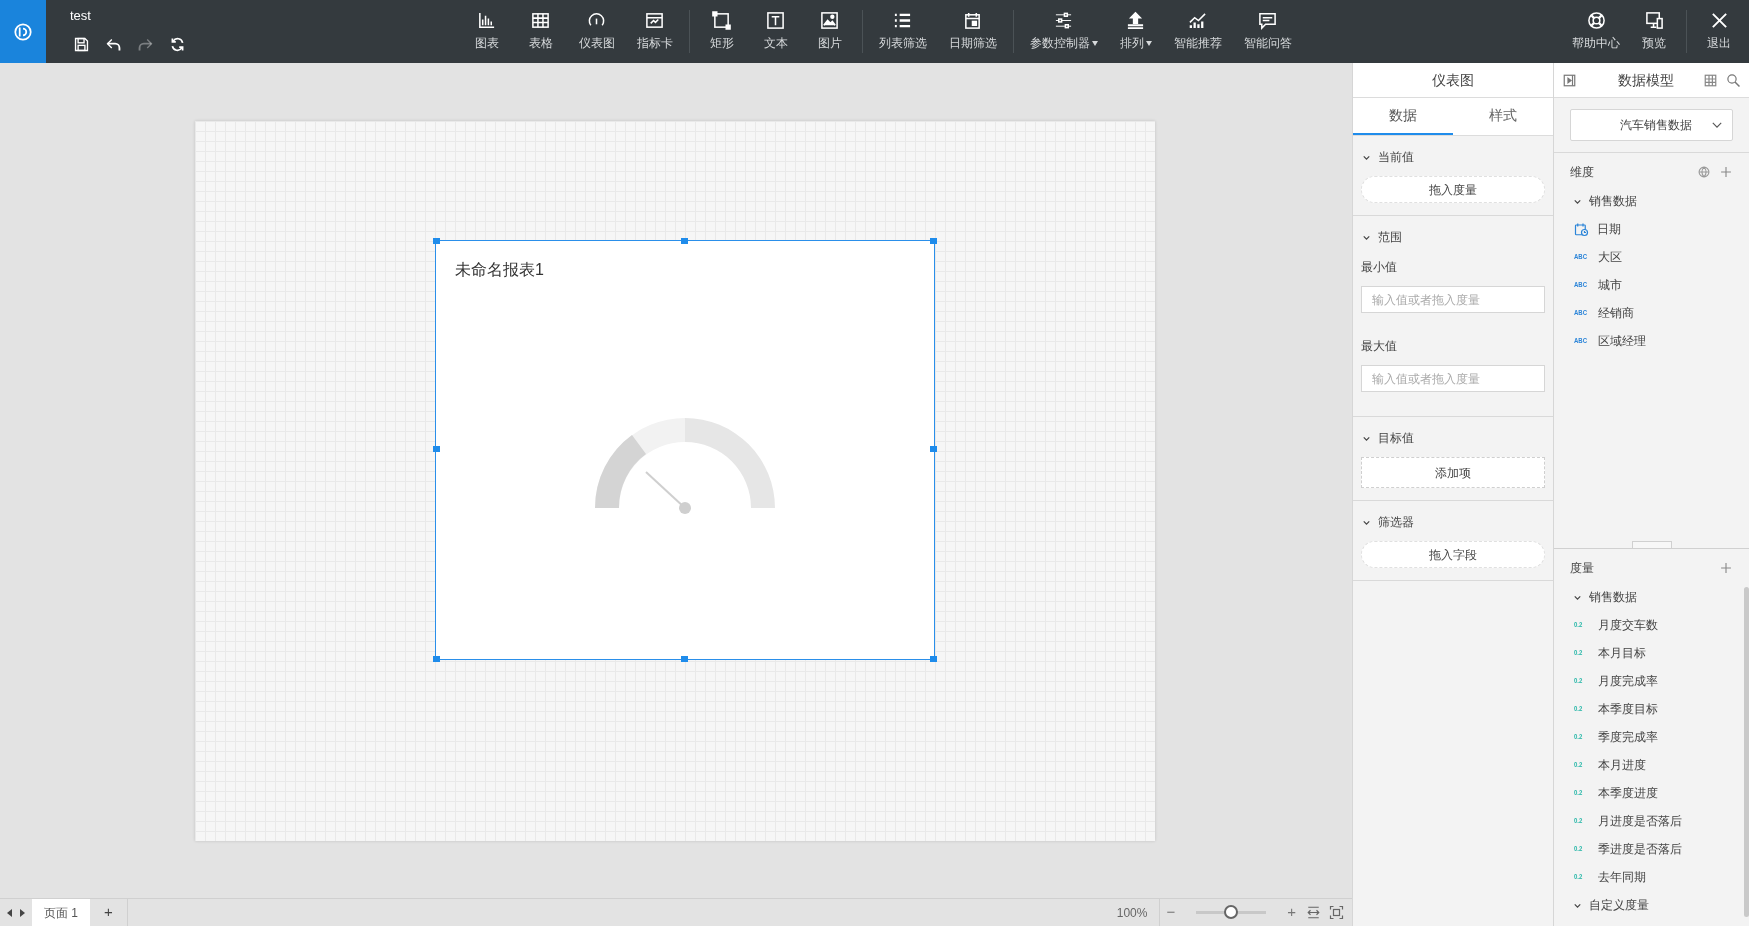  What do you see at coordinates (1503, 116) in the screenshot?
I see `panel-tab: 样式` at bounding box center [1503, 116].